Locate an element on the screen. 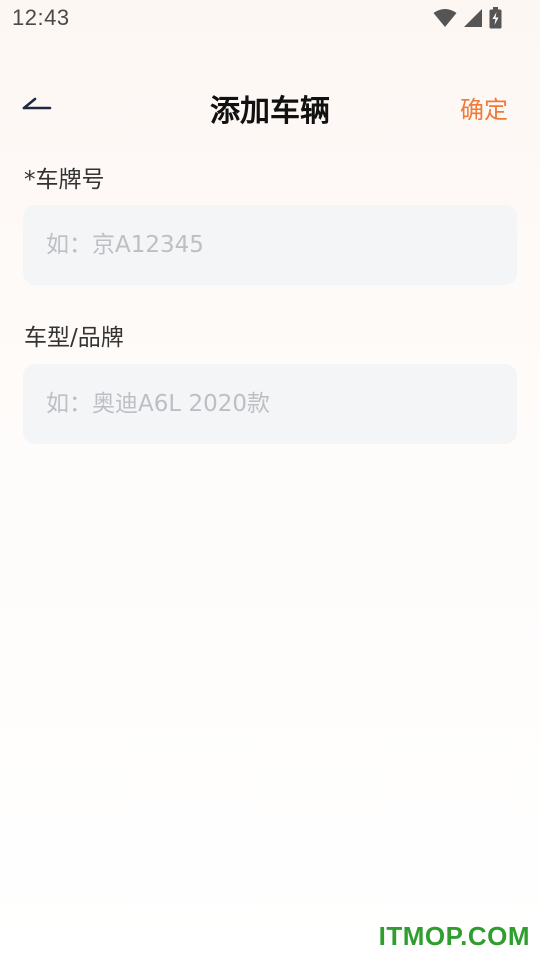 This screenshot has height=960, width=540. plate-number-label: *车牌号 is located at coordinates (64, 180).